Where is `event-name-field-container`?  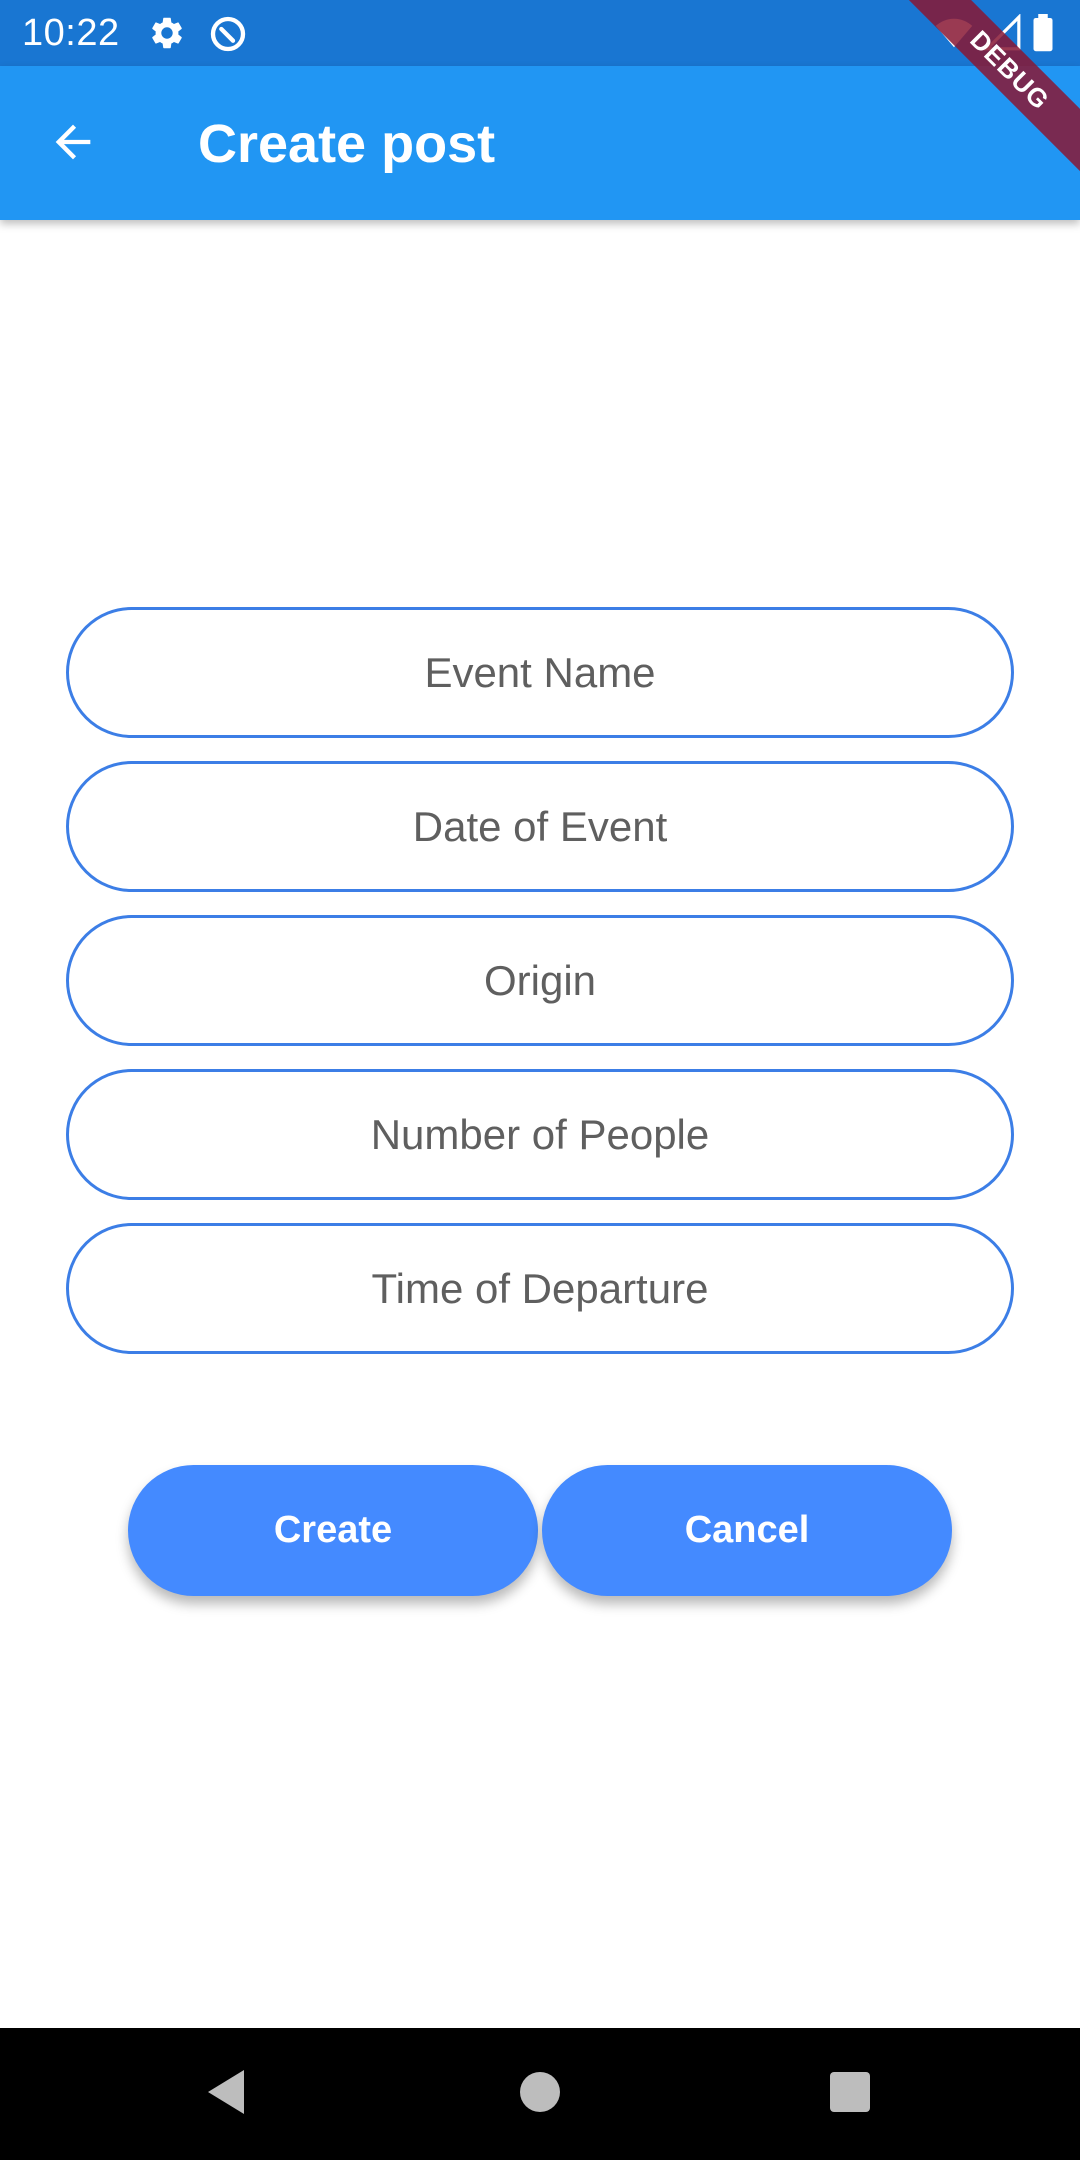
event-name-field-container is located at coordinates (540, 672).